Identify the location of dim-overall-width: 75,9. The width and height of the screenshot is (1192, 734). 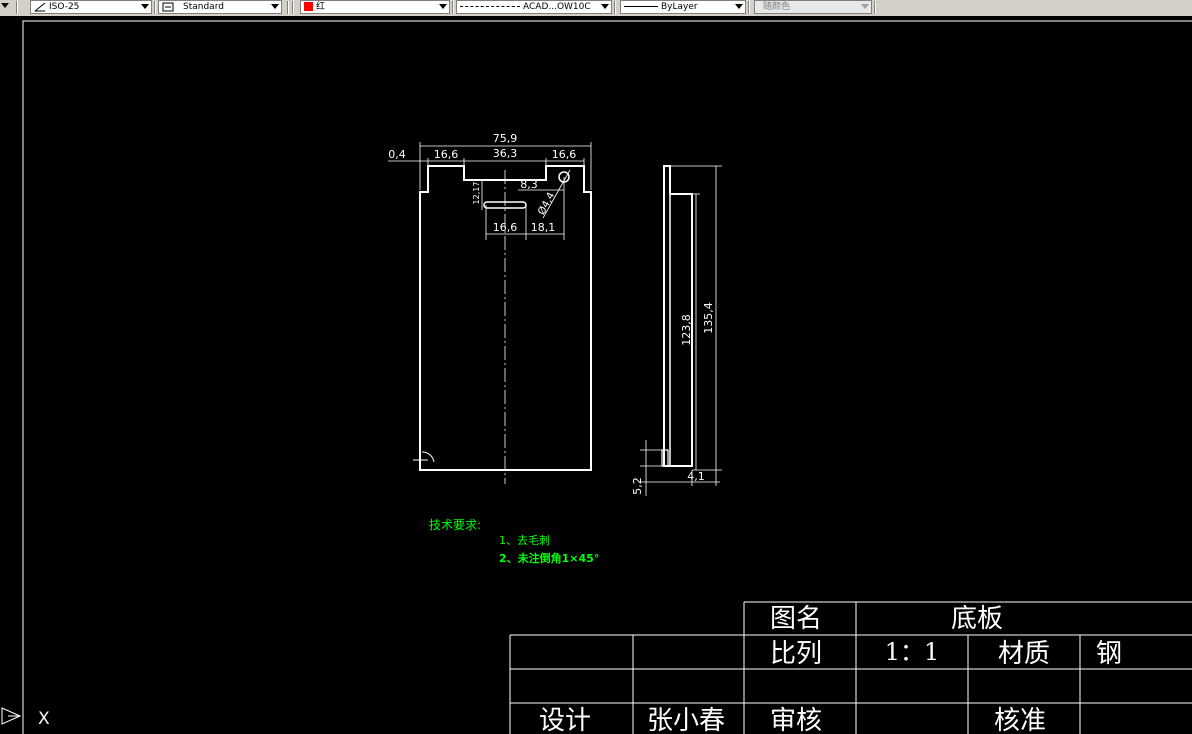
(505, 138).